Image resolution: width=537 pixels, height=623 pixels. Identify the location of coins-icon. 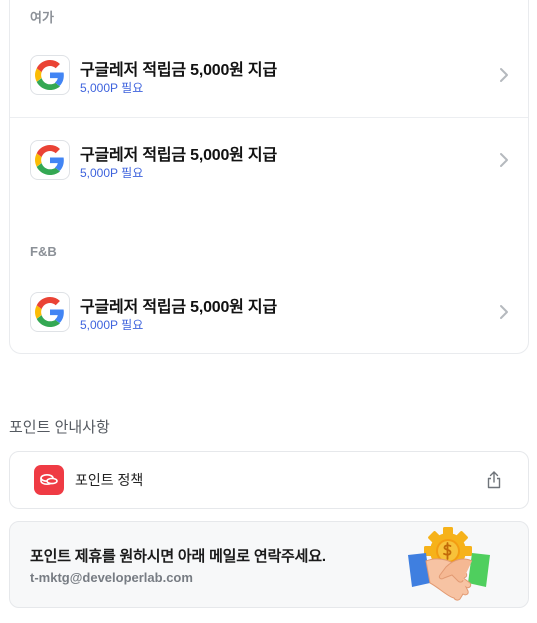
(49, 480).